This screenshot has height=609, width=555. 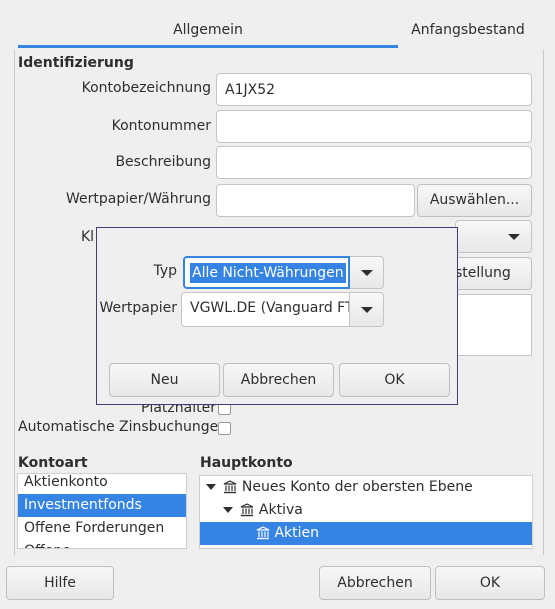 I want to click on wertpapier-waehrung-field, so click(x=315, y=200).